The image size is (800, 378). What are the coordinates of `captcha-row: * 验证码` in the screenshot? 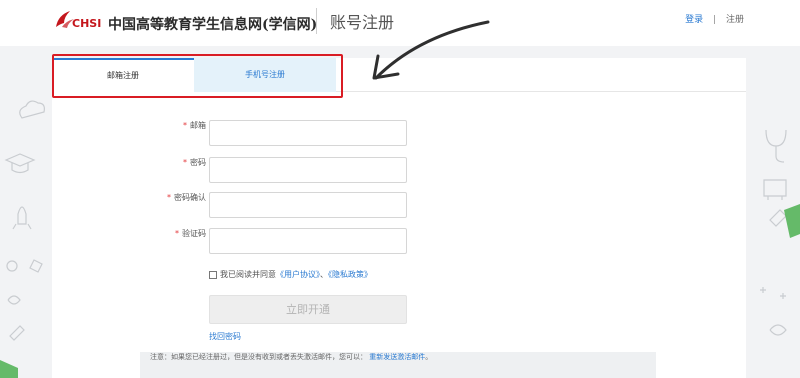 It's located at (399, 241).